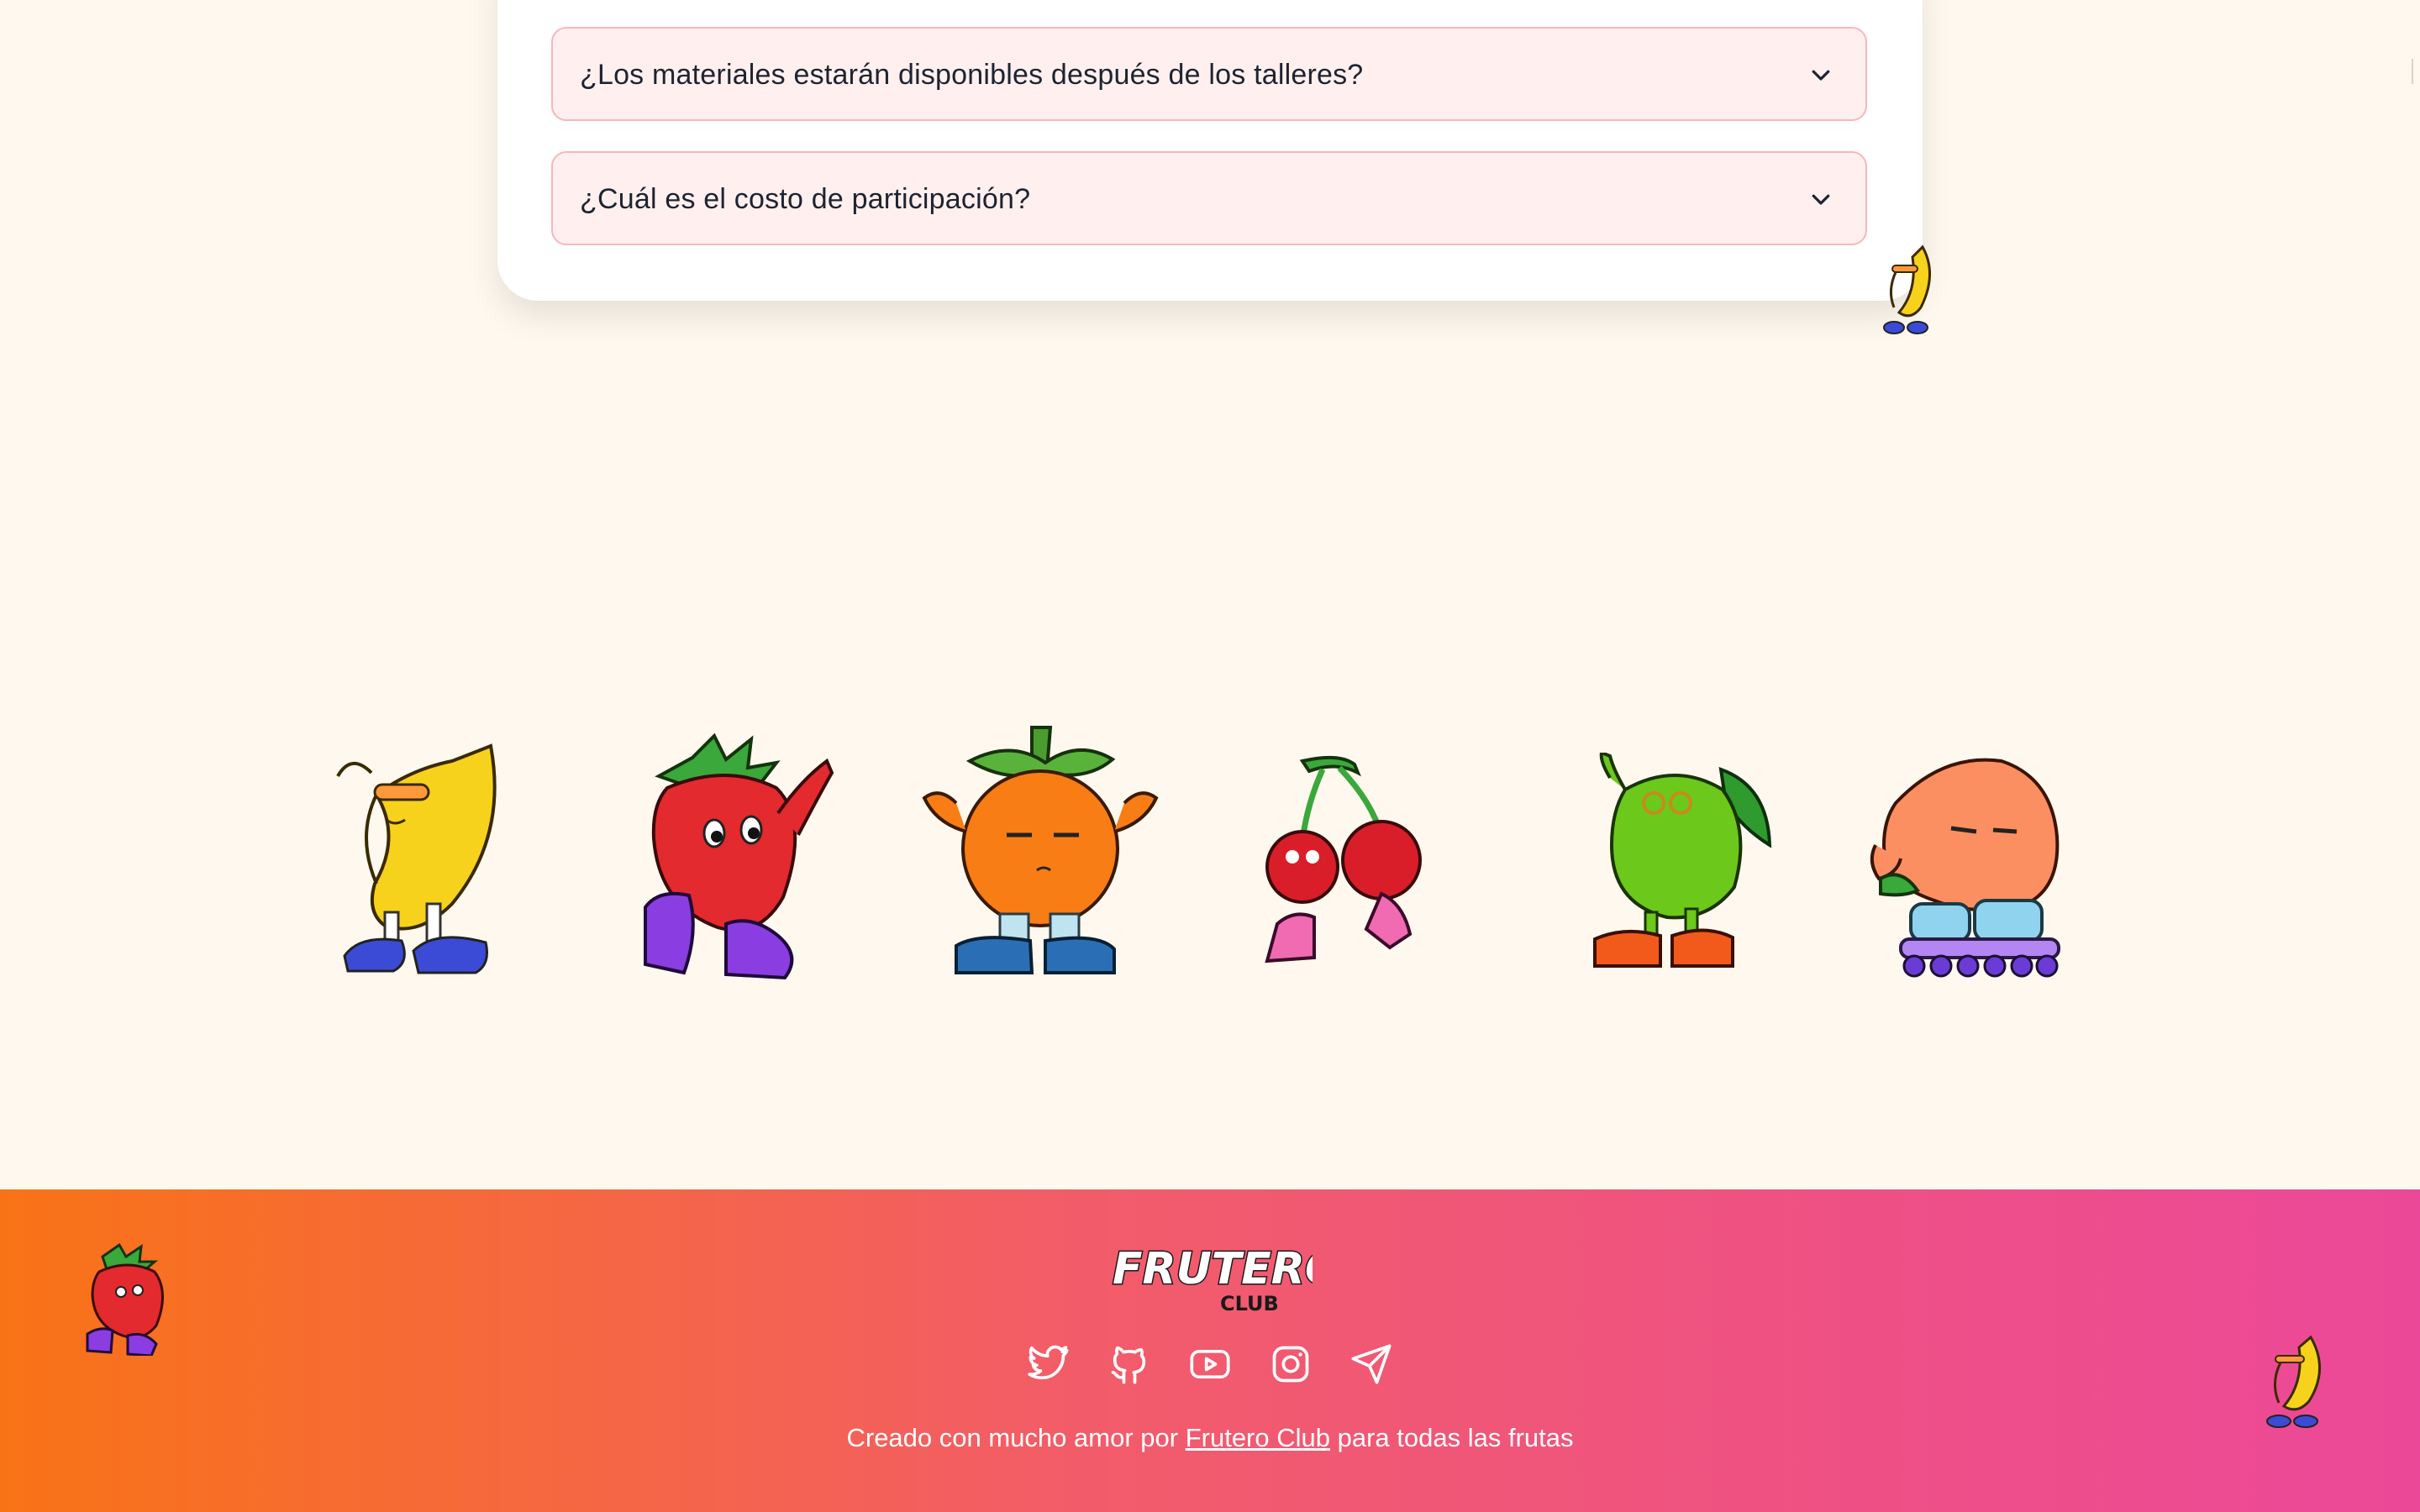 The image size is (2420, 1512). What do you see at coordinates (1682, 860) in the screenshot?
I see `lime-mascot` at bounding box center [1682, 860].